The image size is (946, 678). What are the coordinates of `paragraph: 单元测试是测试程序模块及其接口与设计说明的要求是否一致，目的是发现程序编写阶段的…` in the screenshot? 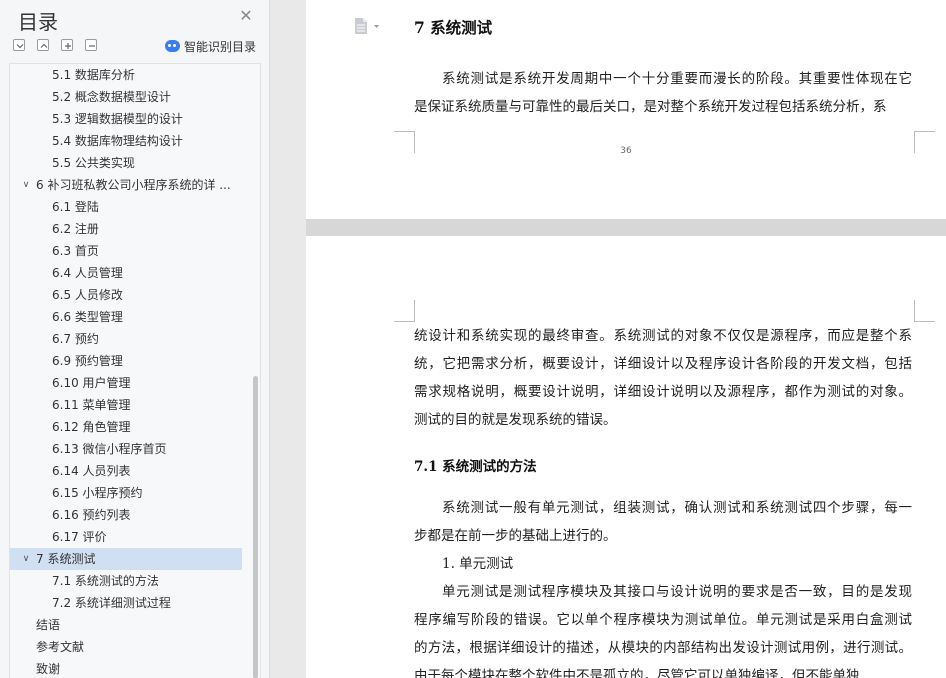 It's located at (663, 628).